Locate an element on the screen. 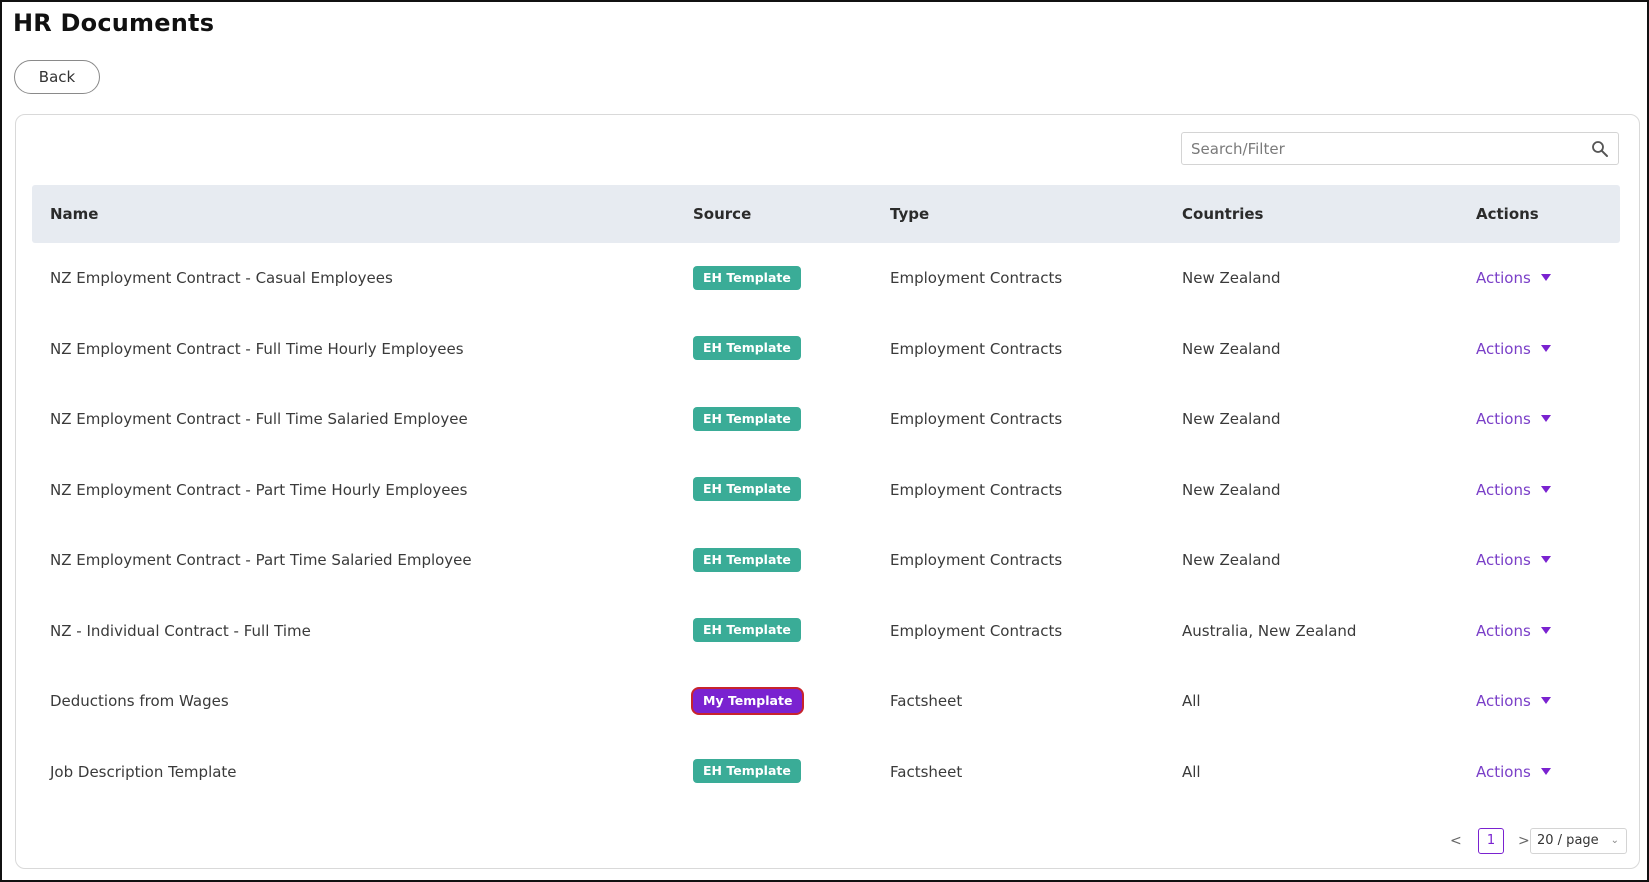 The width and height of the screenshot is (1649, 882). source-cell: My Template is located at coordinates (748, 701).